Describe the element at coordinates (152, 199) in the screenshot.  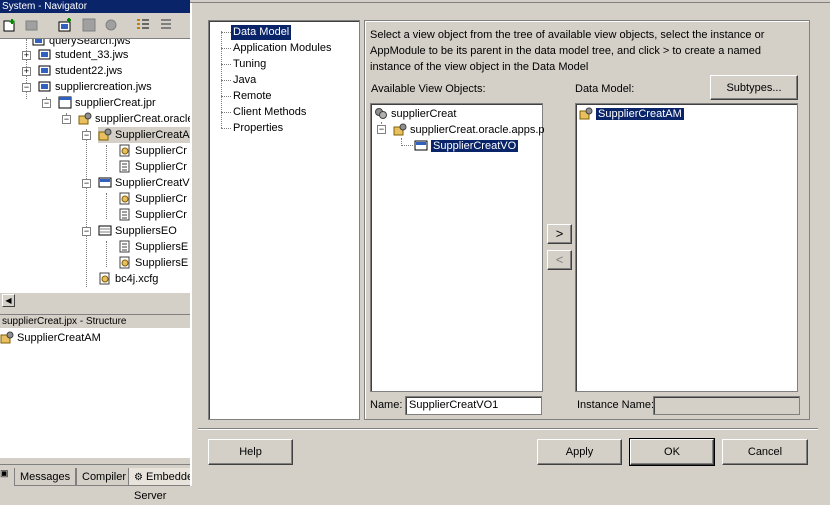
I see `tree-item-vo-file1: SupplierCr` at that location.